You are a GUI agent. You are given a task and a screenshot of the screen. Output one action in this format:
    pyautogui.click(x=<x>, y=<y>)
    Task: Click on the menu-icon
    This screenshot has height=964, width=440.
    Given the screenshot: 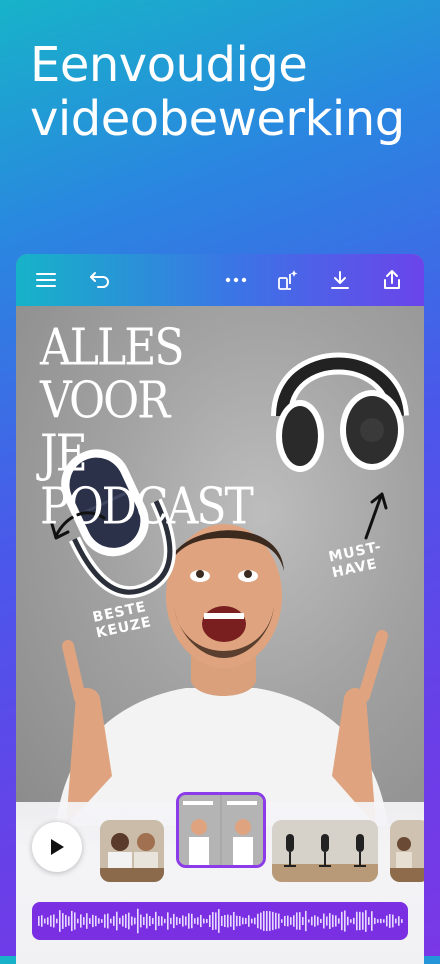 What is the action you would take?
    pyautogui.click(x=46, y=280)
    